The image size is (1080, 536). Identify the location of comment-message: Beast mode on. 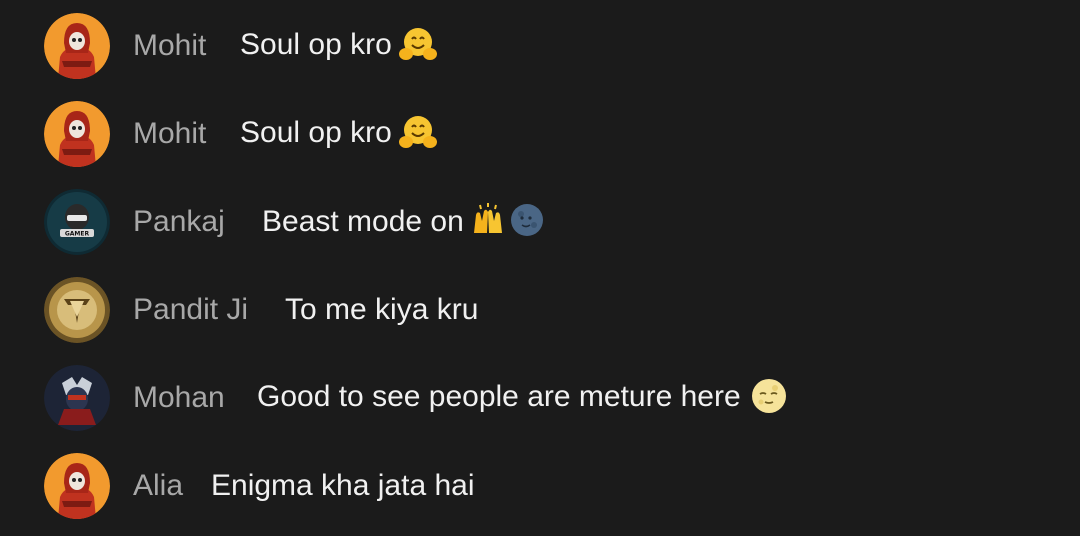
(363, 221).